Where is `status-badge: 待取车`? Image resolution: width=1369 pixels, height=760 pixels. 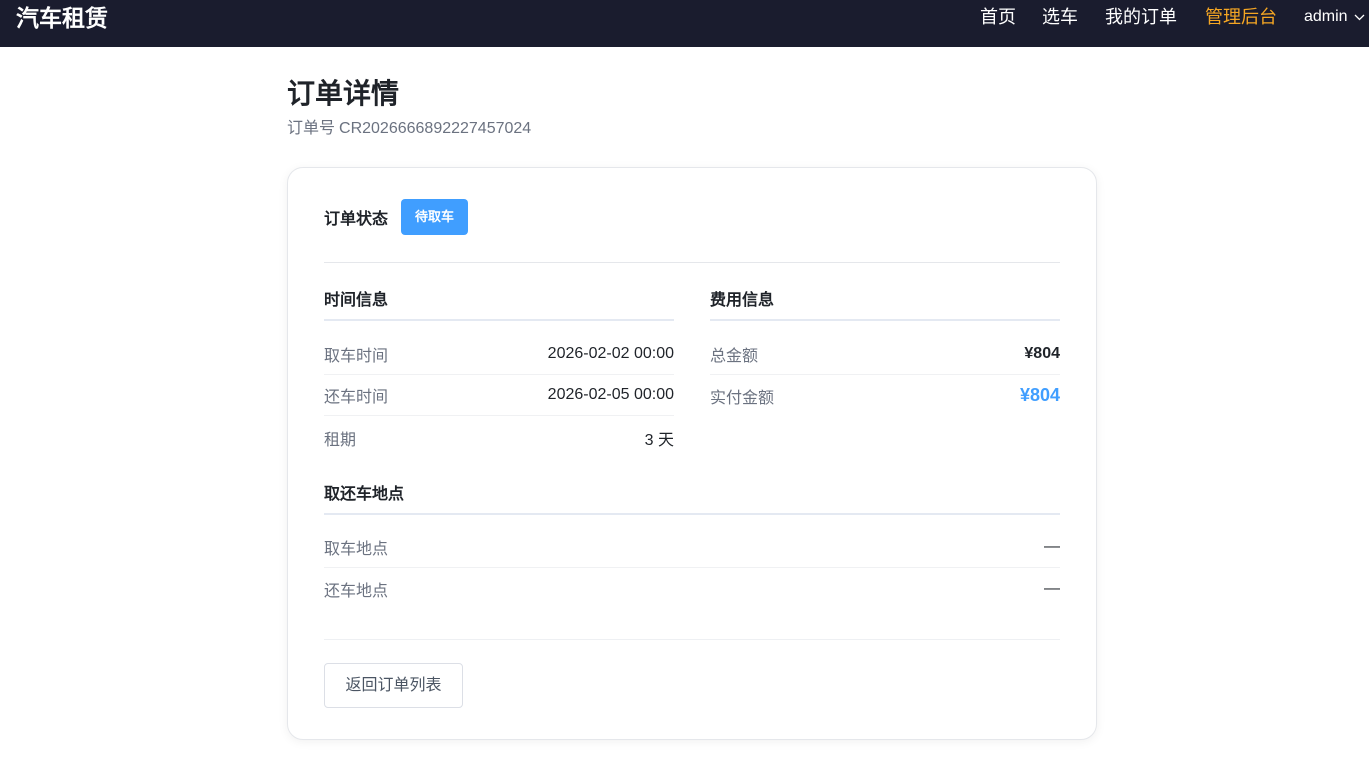 status-badge: 待取车 is located at coordinates (435, 217).